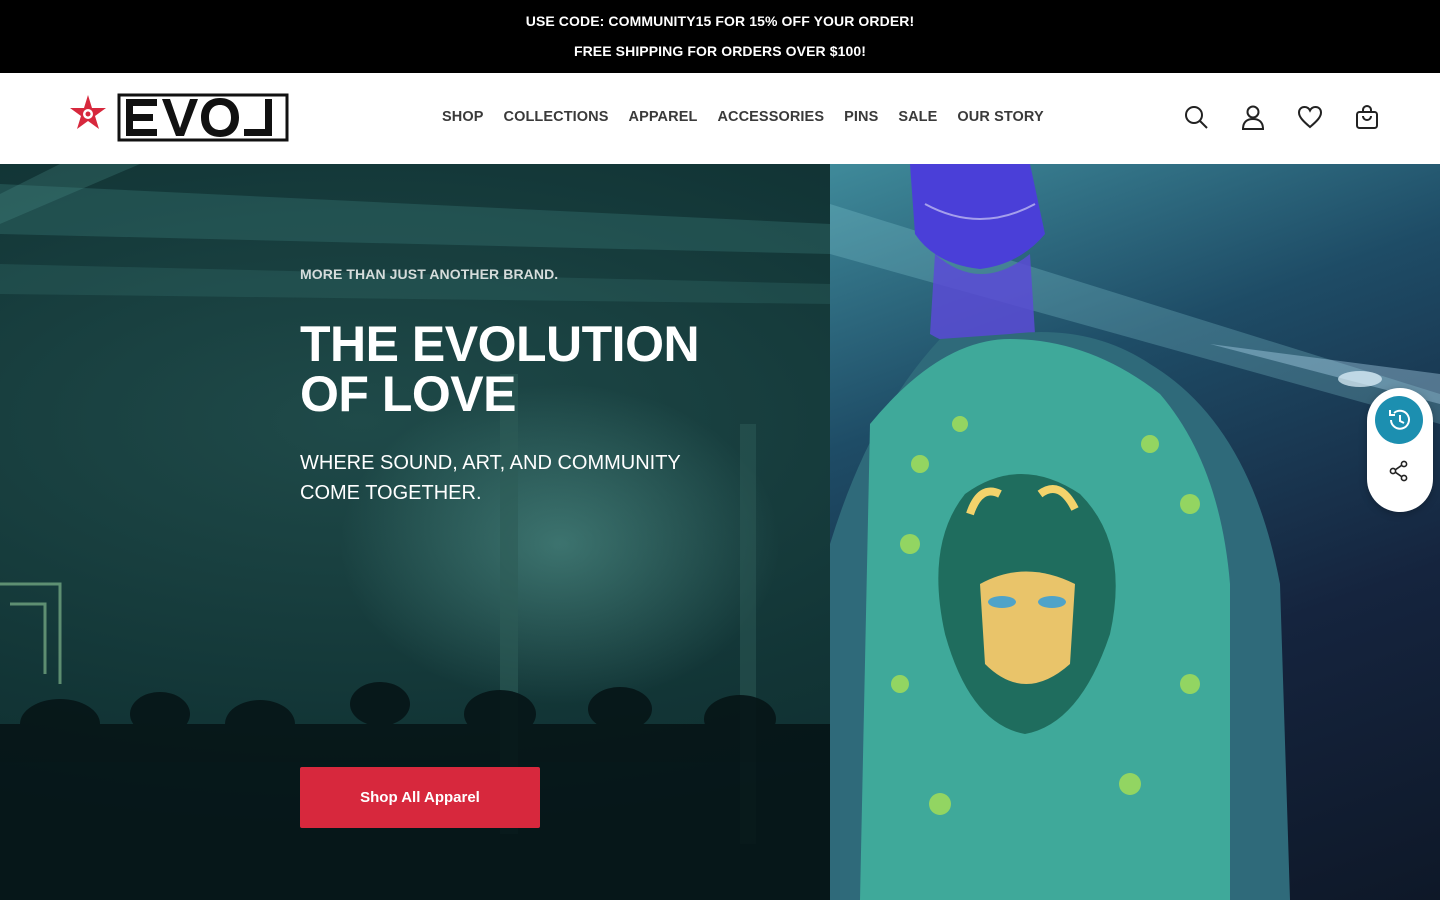 Image resolution: width=1440 pixels, height=900 pixels. Describe the element at coordinates (1310, 117) in the screenshot. I see `wishlist-icon` at that location.